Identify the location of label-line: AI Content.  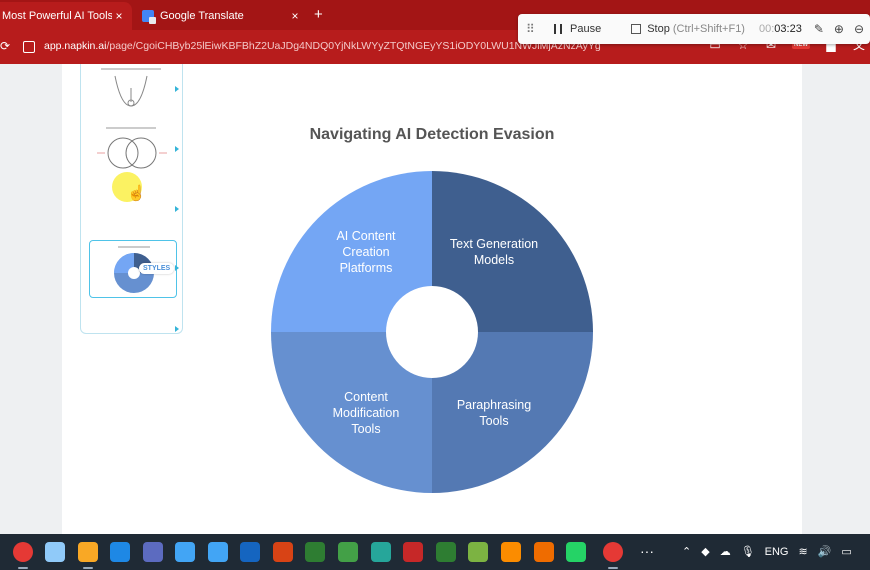
(366, 236).